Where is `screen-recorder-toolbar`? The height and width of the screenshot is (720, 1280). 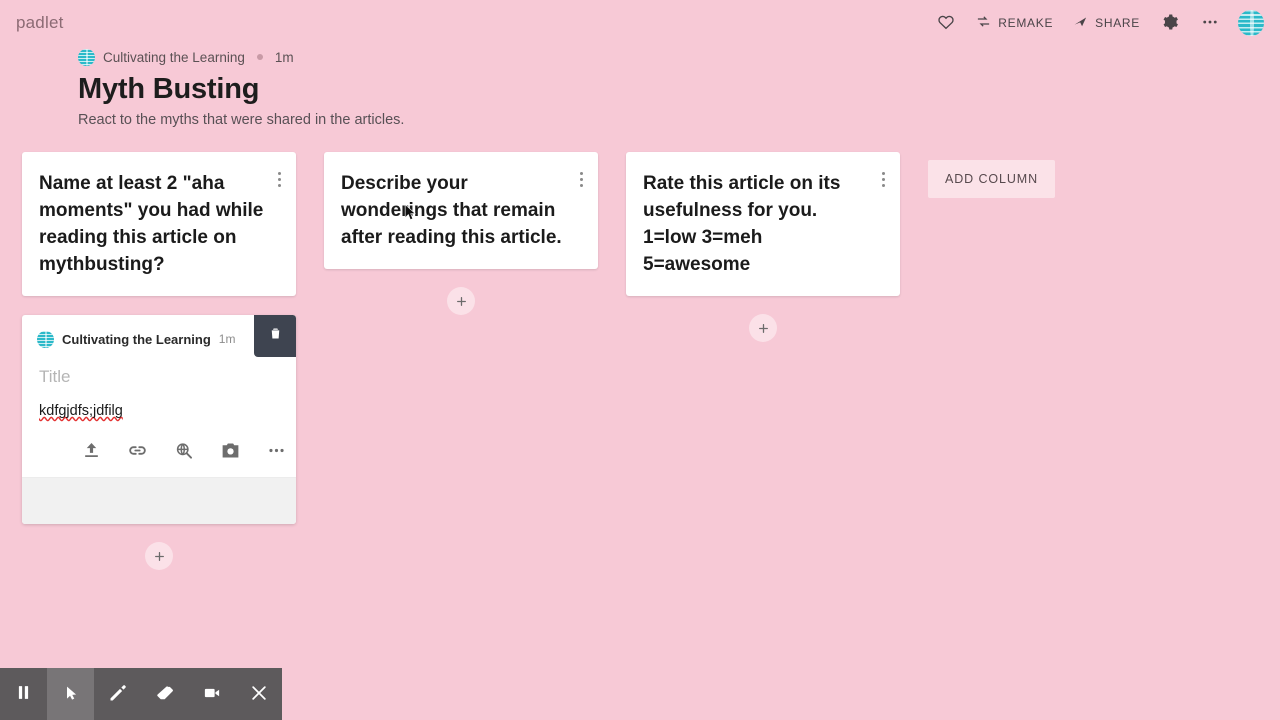
screen-recorder-toolbar is located at coordinates (141, 694).